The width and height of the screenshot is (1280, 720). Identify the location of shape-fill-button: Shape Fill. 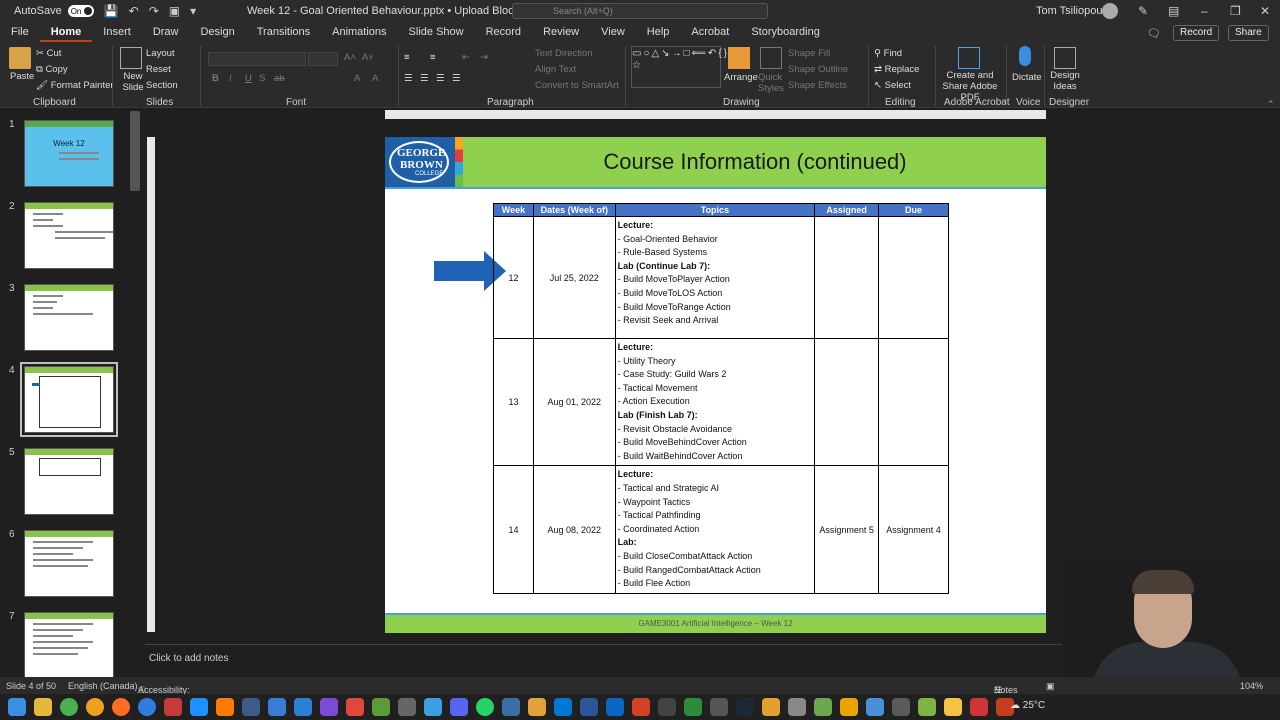
(809, 53).